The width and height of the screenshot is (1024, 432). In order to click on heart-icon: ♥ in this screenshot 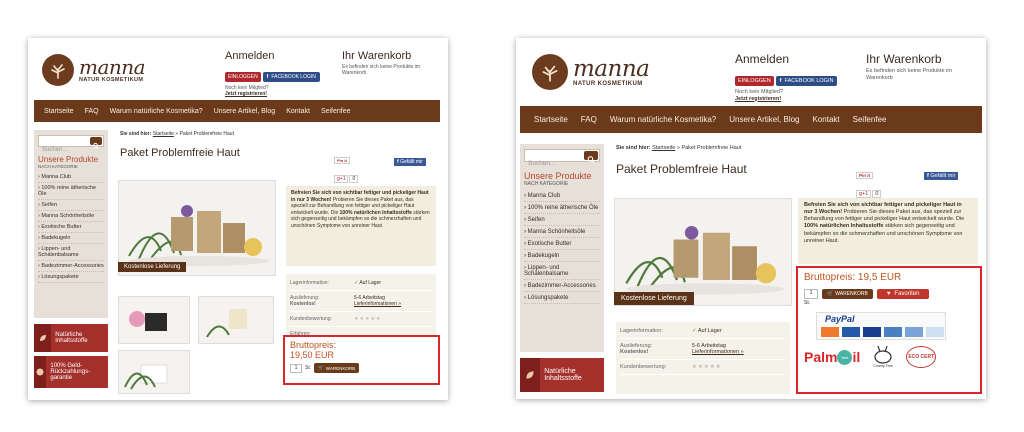, I will do `click(888, 294)`.